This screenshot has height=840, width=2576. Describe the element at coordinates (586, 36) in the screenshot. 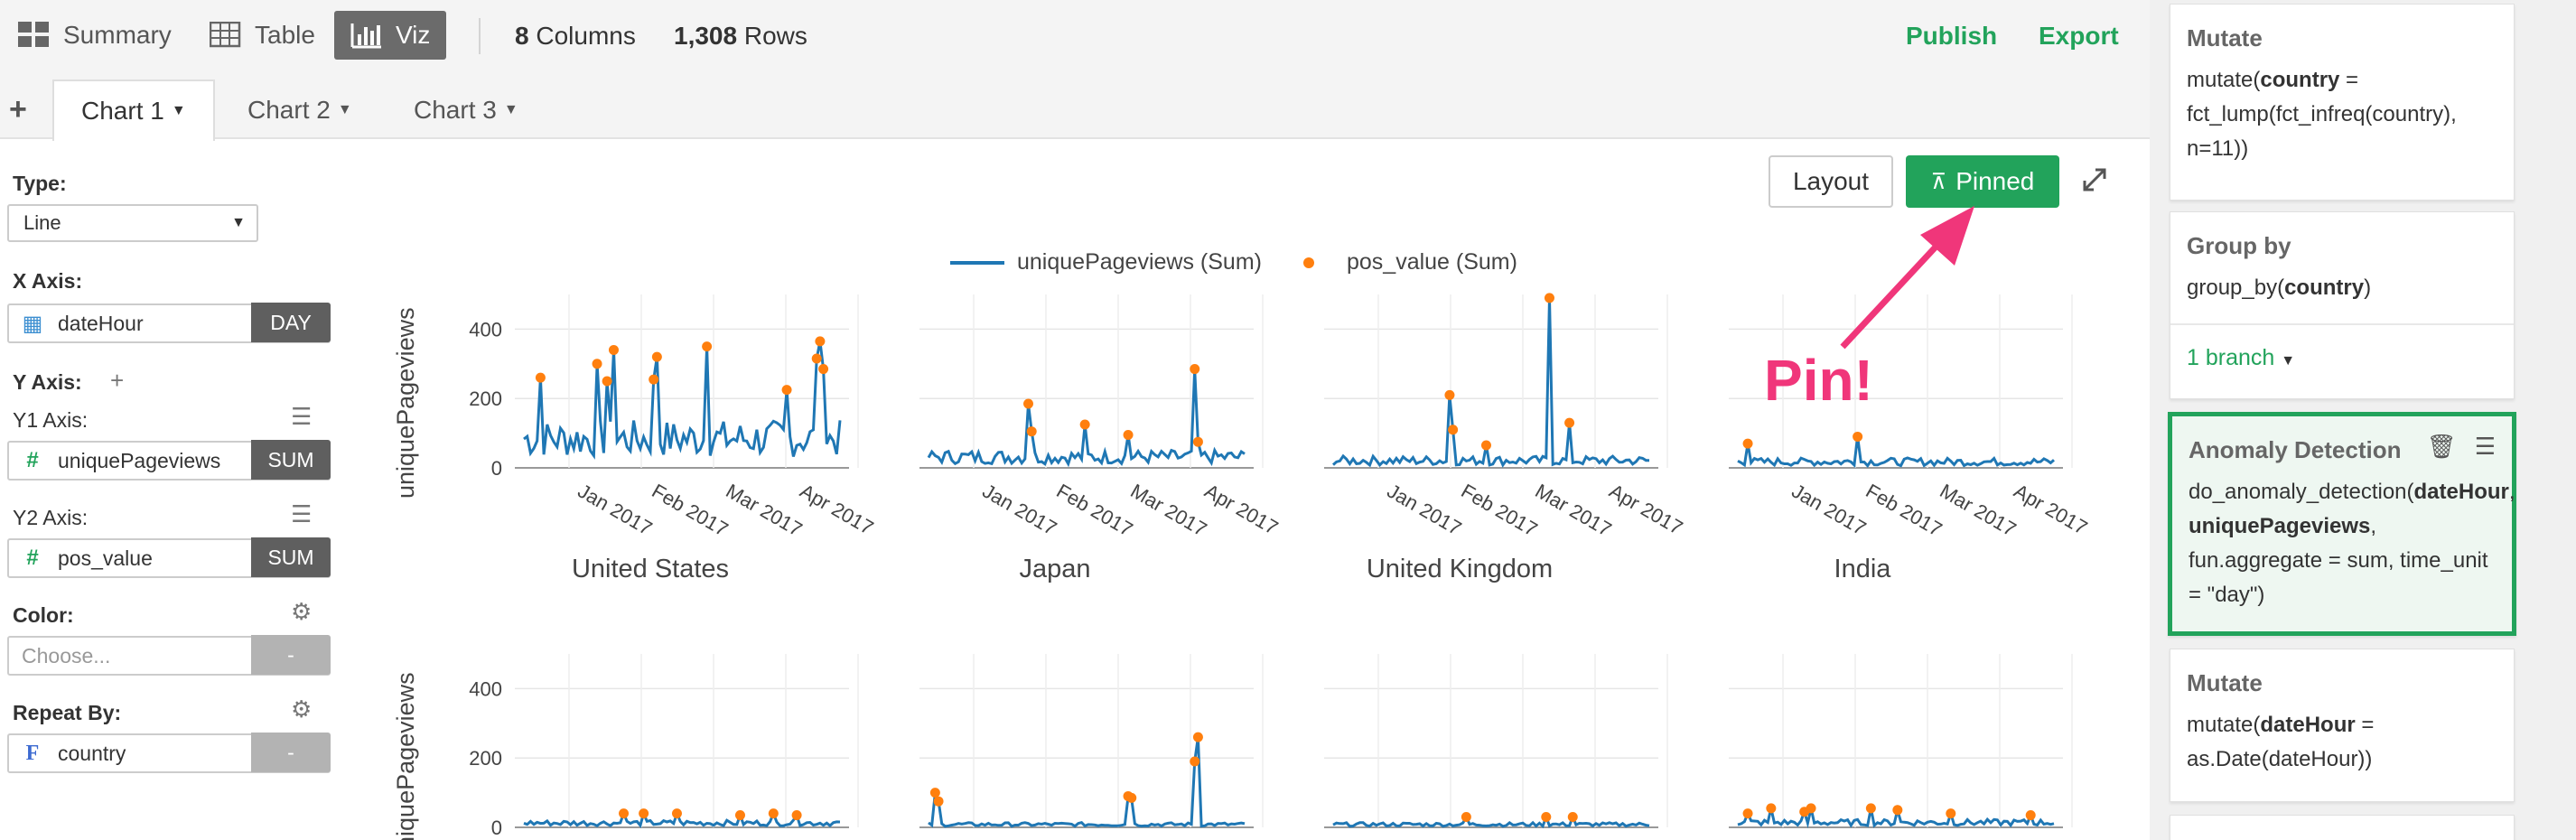

I see `columns-count-label: Columns` at that location.